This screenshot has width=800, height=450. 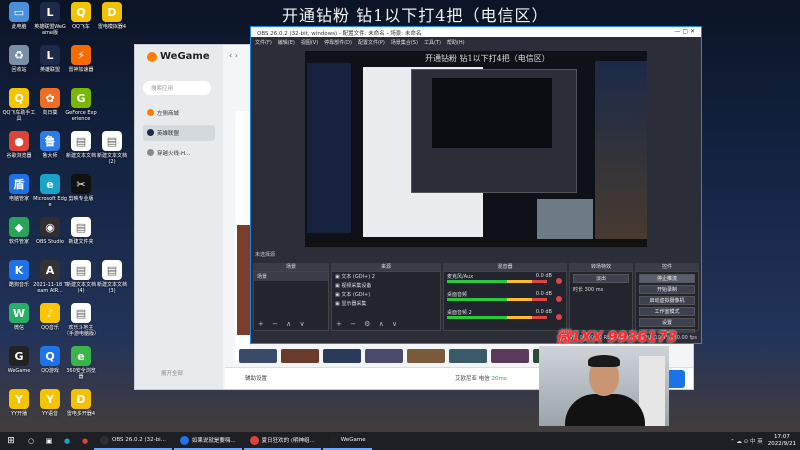 I want to click on desktop-icon: W 微信, so click(x=19, y=317).